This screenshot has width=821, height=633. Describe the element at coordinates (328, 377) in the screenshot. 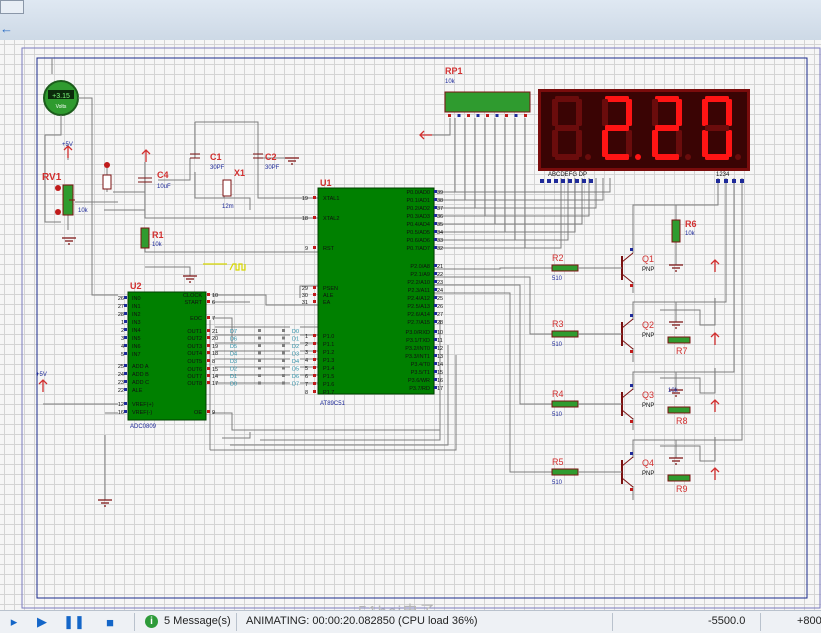

I see `u1-pin-label: P1.5` at that location.